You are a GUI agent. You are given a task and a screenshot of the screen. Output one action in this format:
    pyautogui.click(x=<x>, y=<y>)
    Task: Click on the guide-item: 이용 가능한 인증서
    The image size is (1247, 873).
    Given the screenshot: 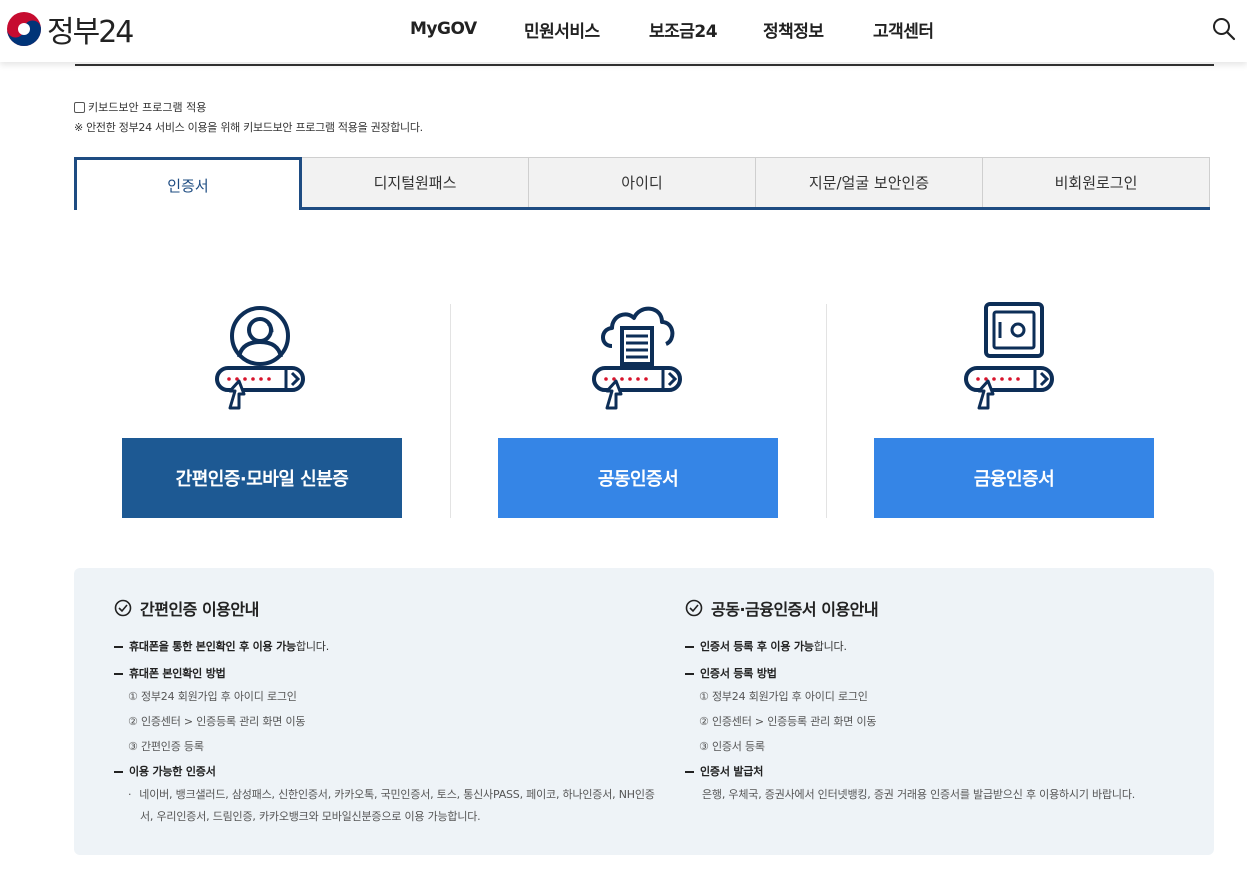 What is the action you would take?
    pyautogui.click(x=165, y=771)
    